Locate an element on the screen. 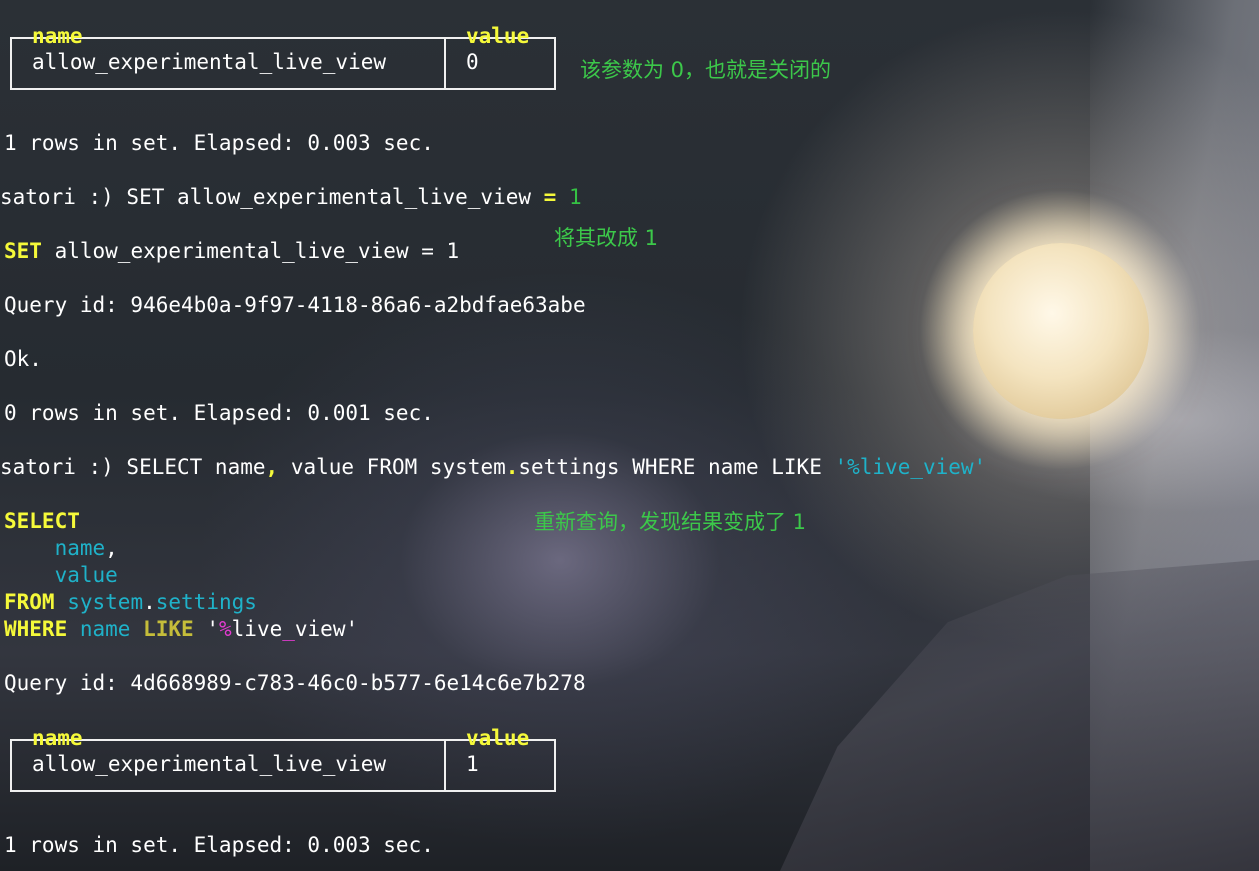  table-cell-value: 1 is located at coordinates (472, 764).